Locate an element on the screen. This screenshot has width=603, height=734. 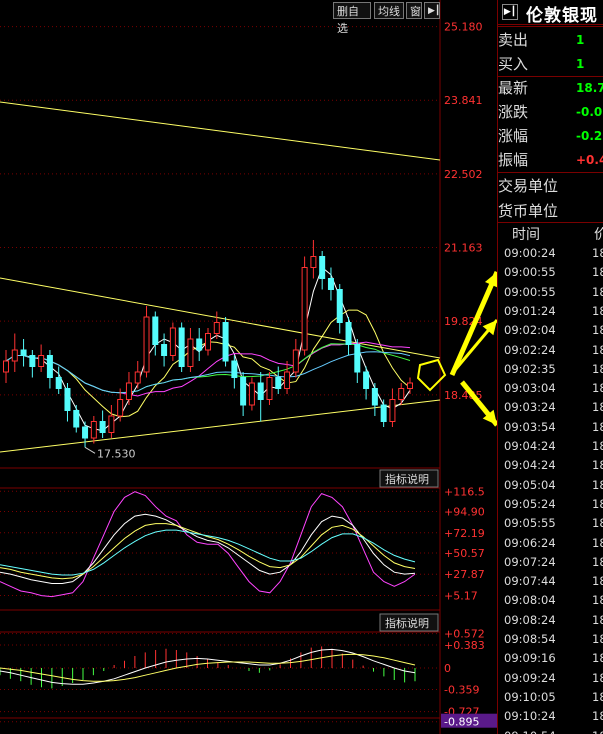
quote-panel-header: ▶┃ 伦敦银现 is located at coordinates (550, 13).